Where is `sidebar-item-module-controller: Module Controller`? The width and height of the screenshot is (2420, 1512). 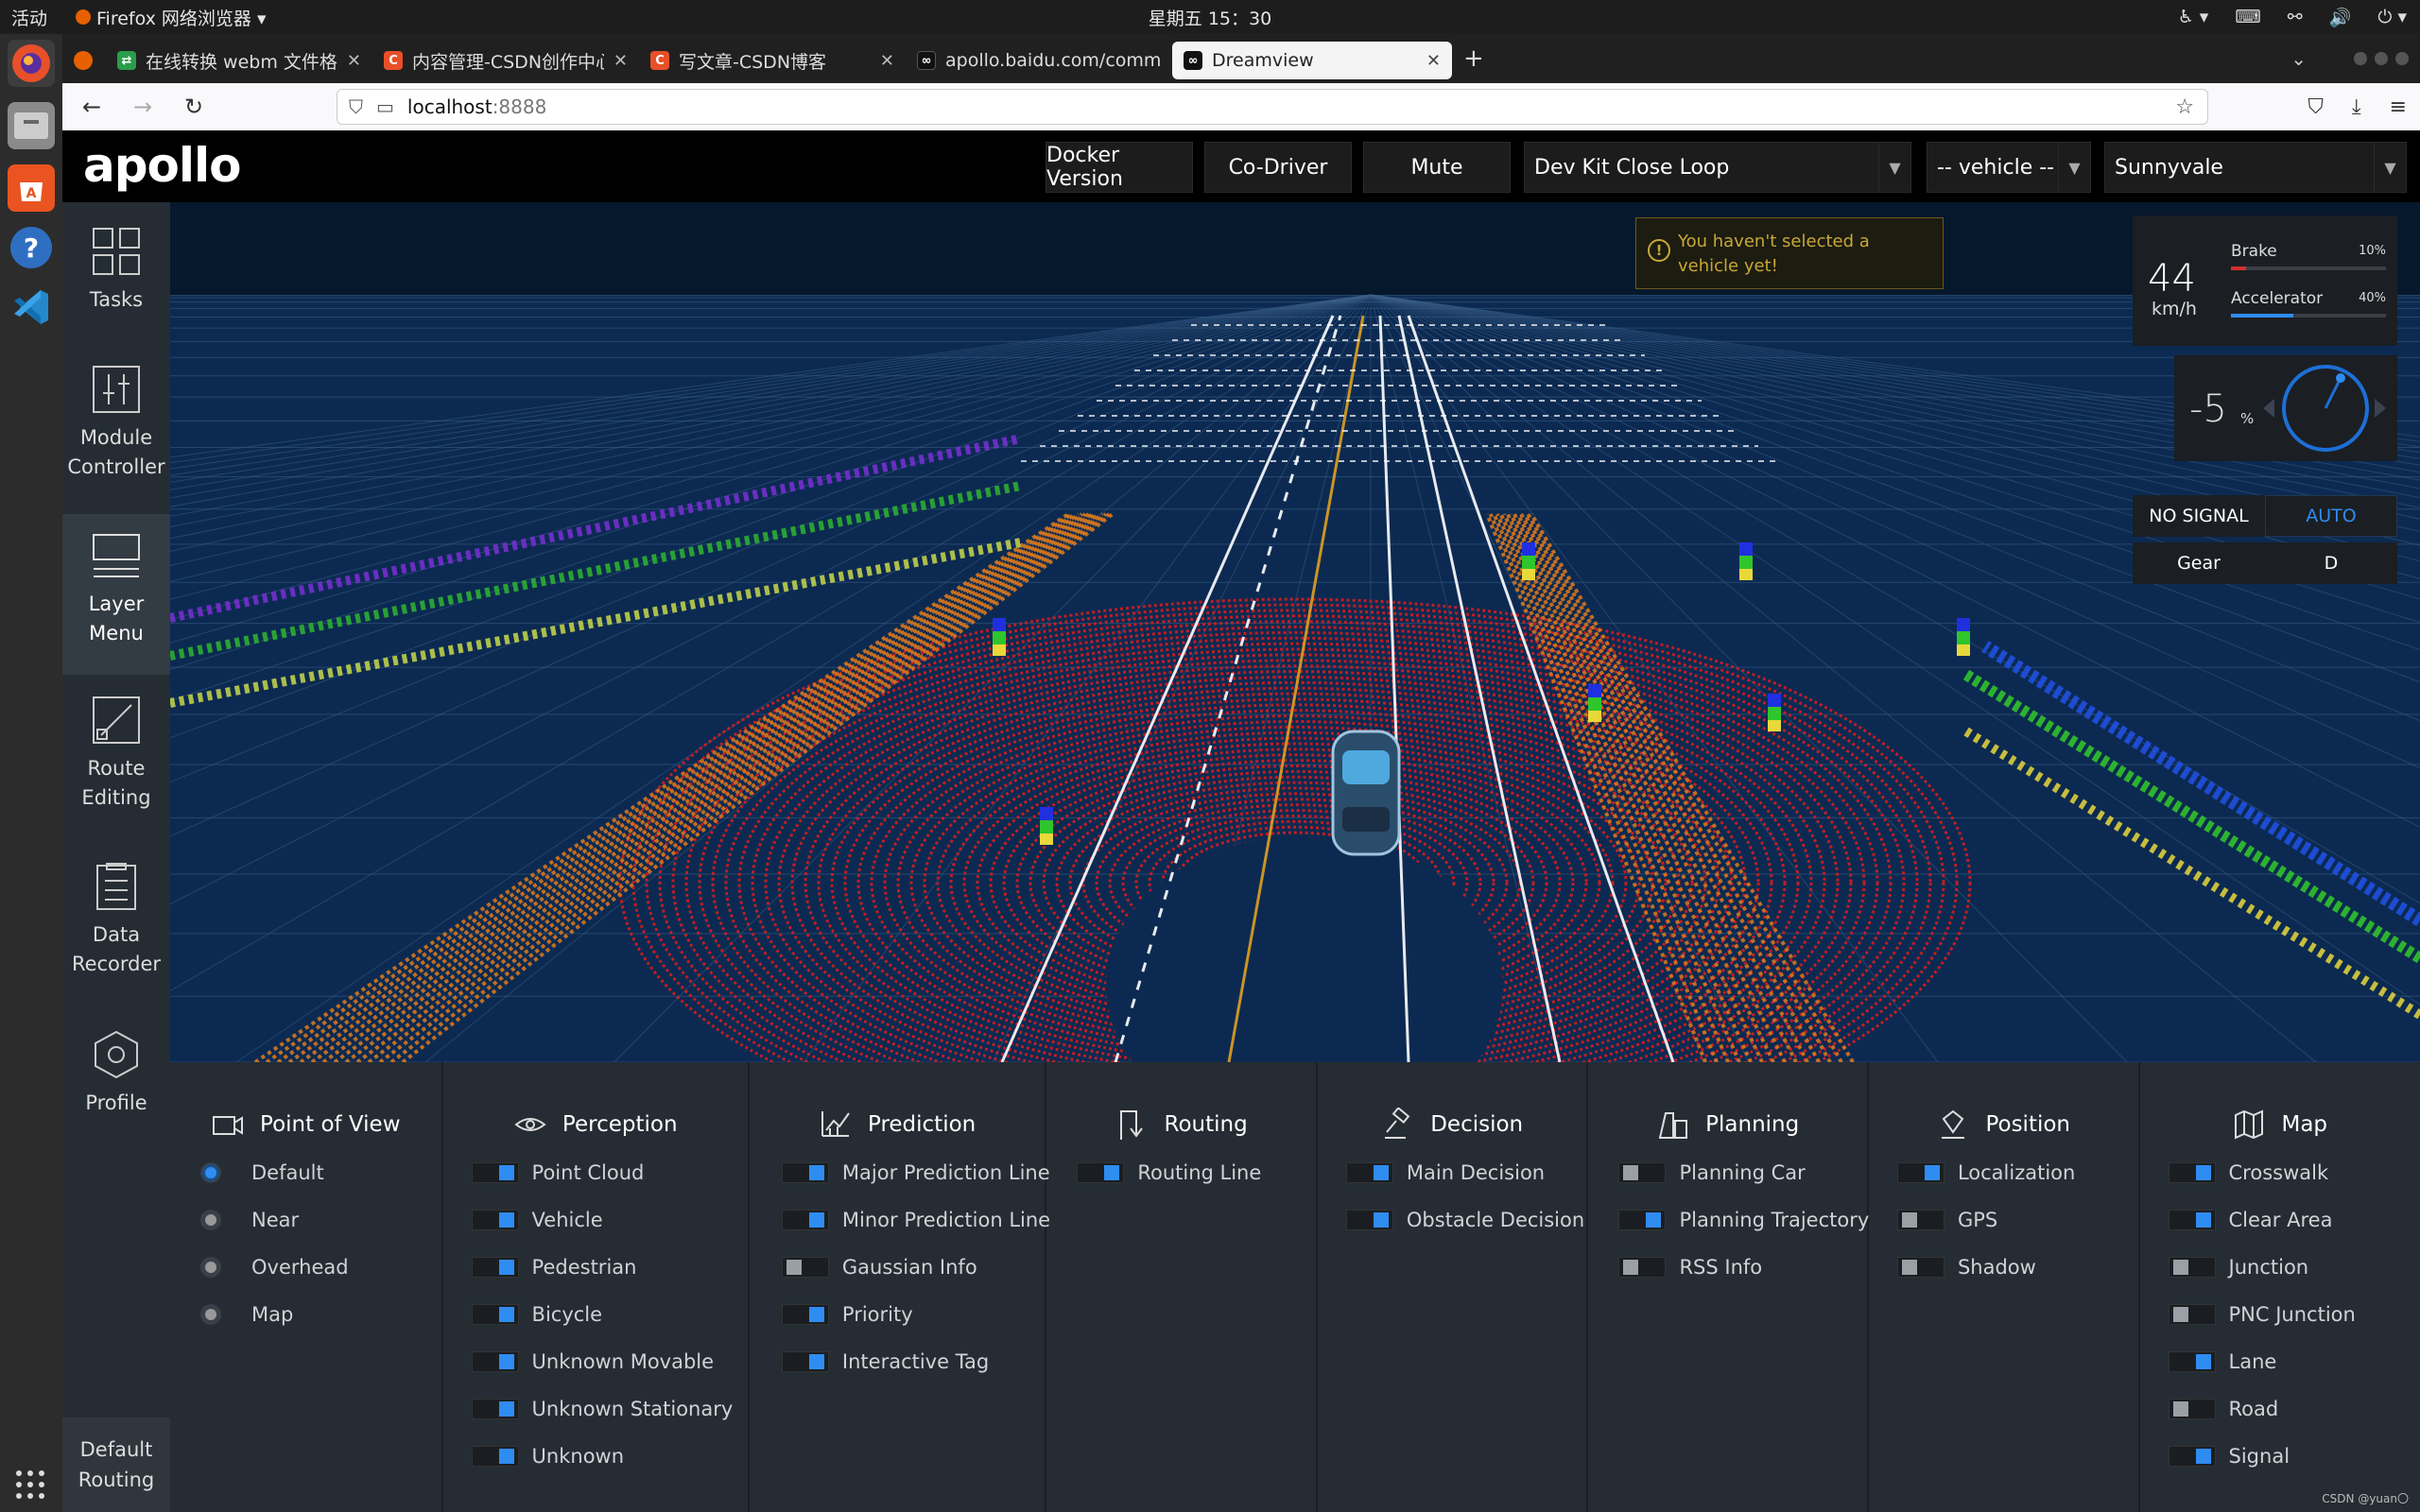
sidebar-item-module-controller: Module Controller is located at coordinates (116, 436).